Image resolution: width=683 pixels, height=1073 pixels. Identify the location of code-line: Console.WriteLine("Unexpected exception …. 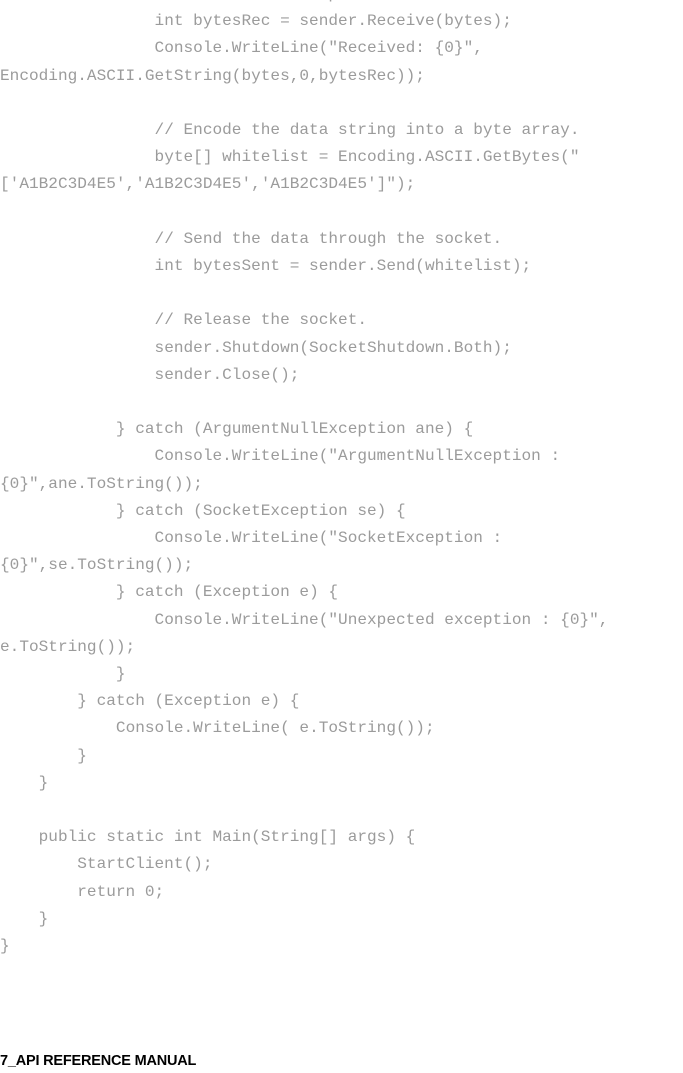
(309, 633).